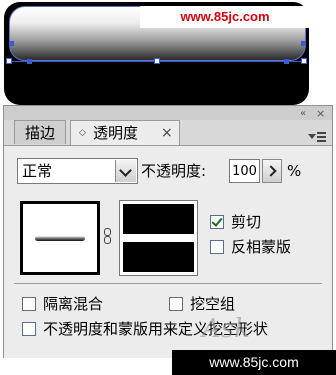  Describe the element at coordinates (73, 304) in the screenshot. I see `isolate-blending-label: 隔离混合` at that location.